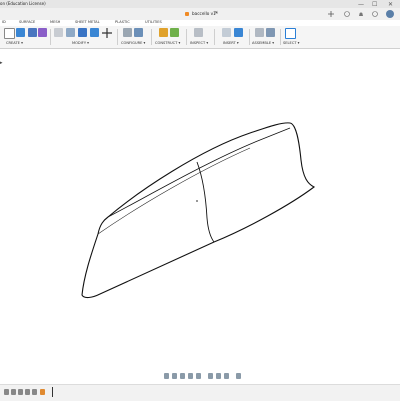 The width and height of the screenshot is (400, 401). Describe the element at coordinates (238, 32) in the screenshot. I see `insert-image-icon` at that location.